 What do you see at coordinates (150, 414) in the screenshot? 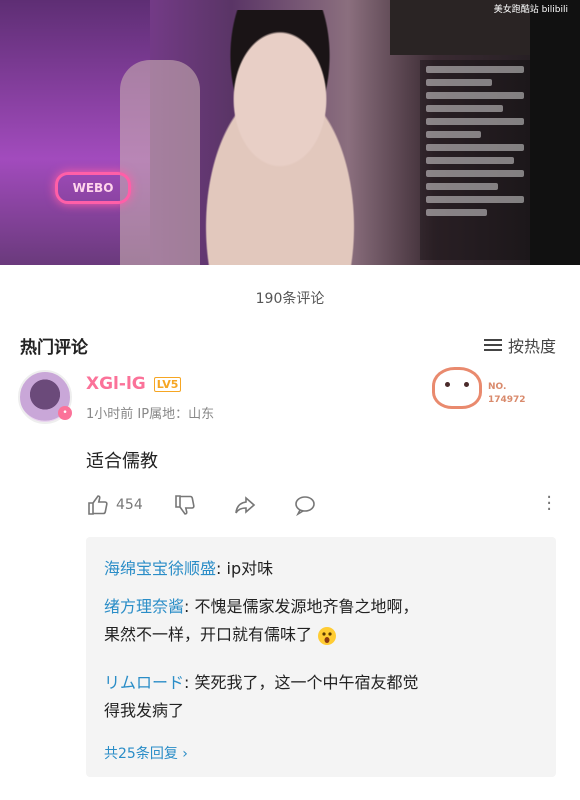
I see `comment-meta: 1小时前 IP属地：山东` at bounding box center [150, 414].